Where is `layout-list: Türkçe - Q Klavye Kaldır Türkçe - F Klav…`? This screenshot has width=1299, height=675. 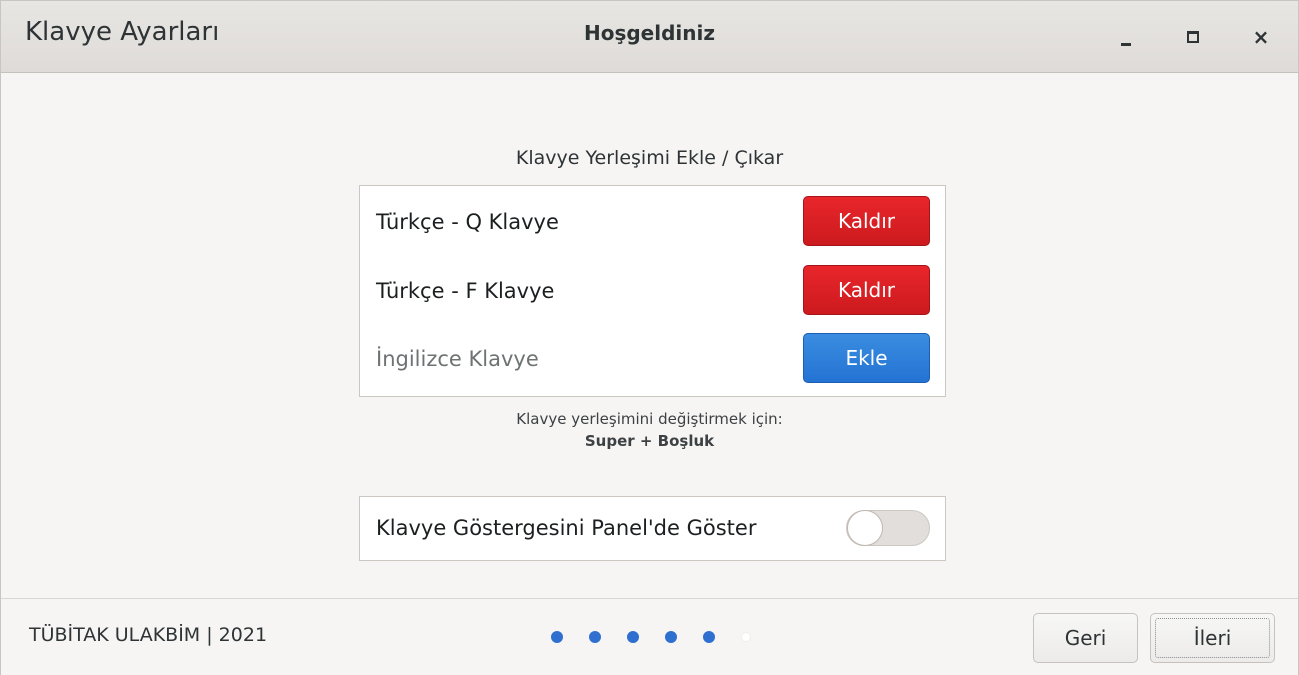 layout-list: Türkçe - Q Klavye Kaldır Türkçe - F Klav… is located at coordinates (652, 291).